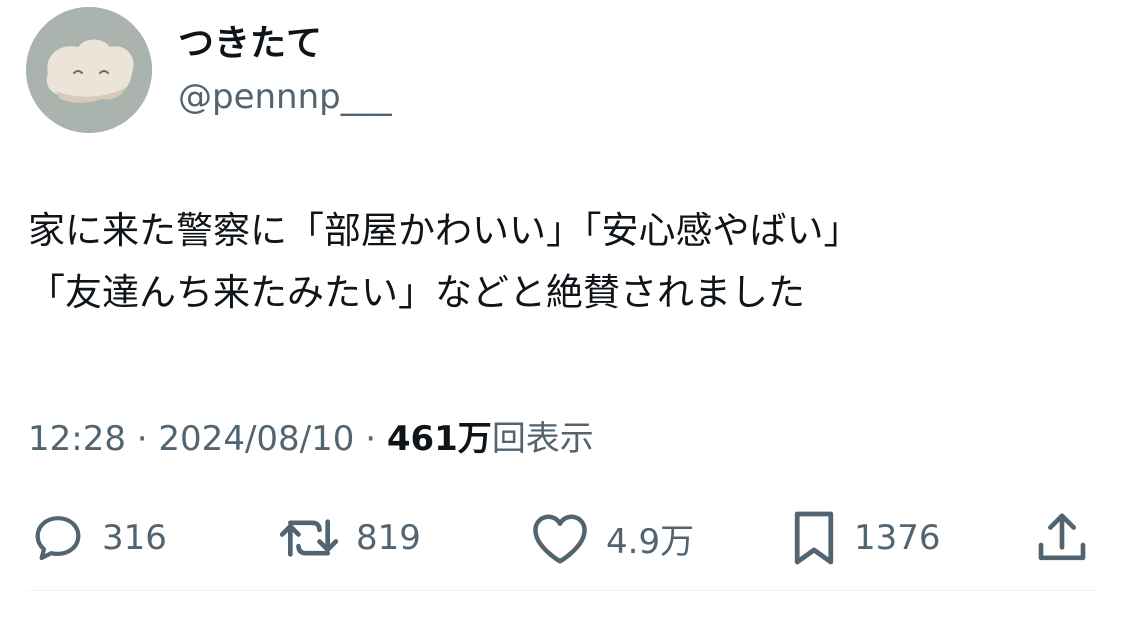 The width and height of the screenshot is (1125, 640). Describe the element at coordinates (250, 44) in the screenshot. I see `display-name: つきたて` at that location.